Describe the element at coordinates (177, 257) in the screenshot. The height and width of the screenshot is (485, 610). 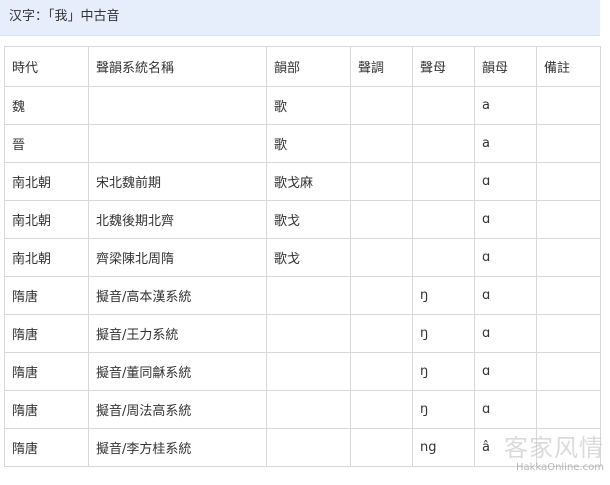
I see `cell-system-name: 齊梁陳北周隋` at that location.